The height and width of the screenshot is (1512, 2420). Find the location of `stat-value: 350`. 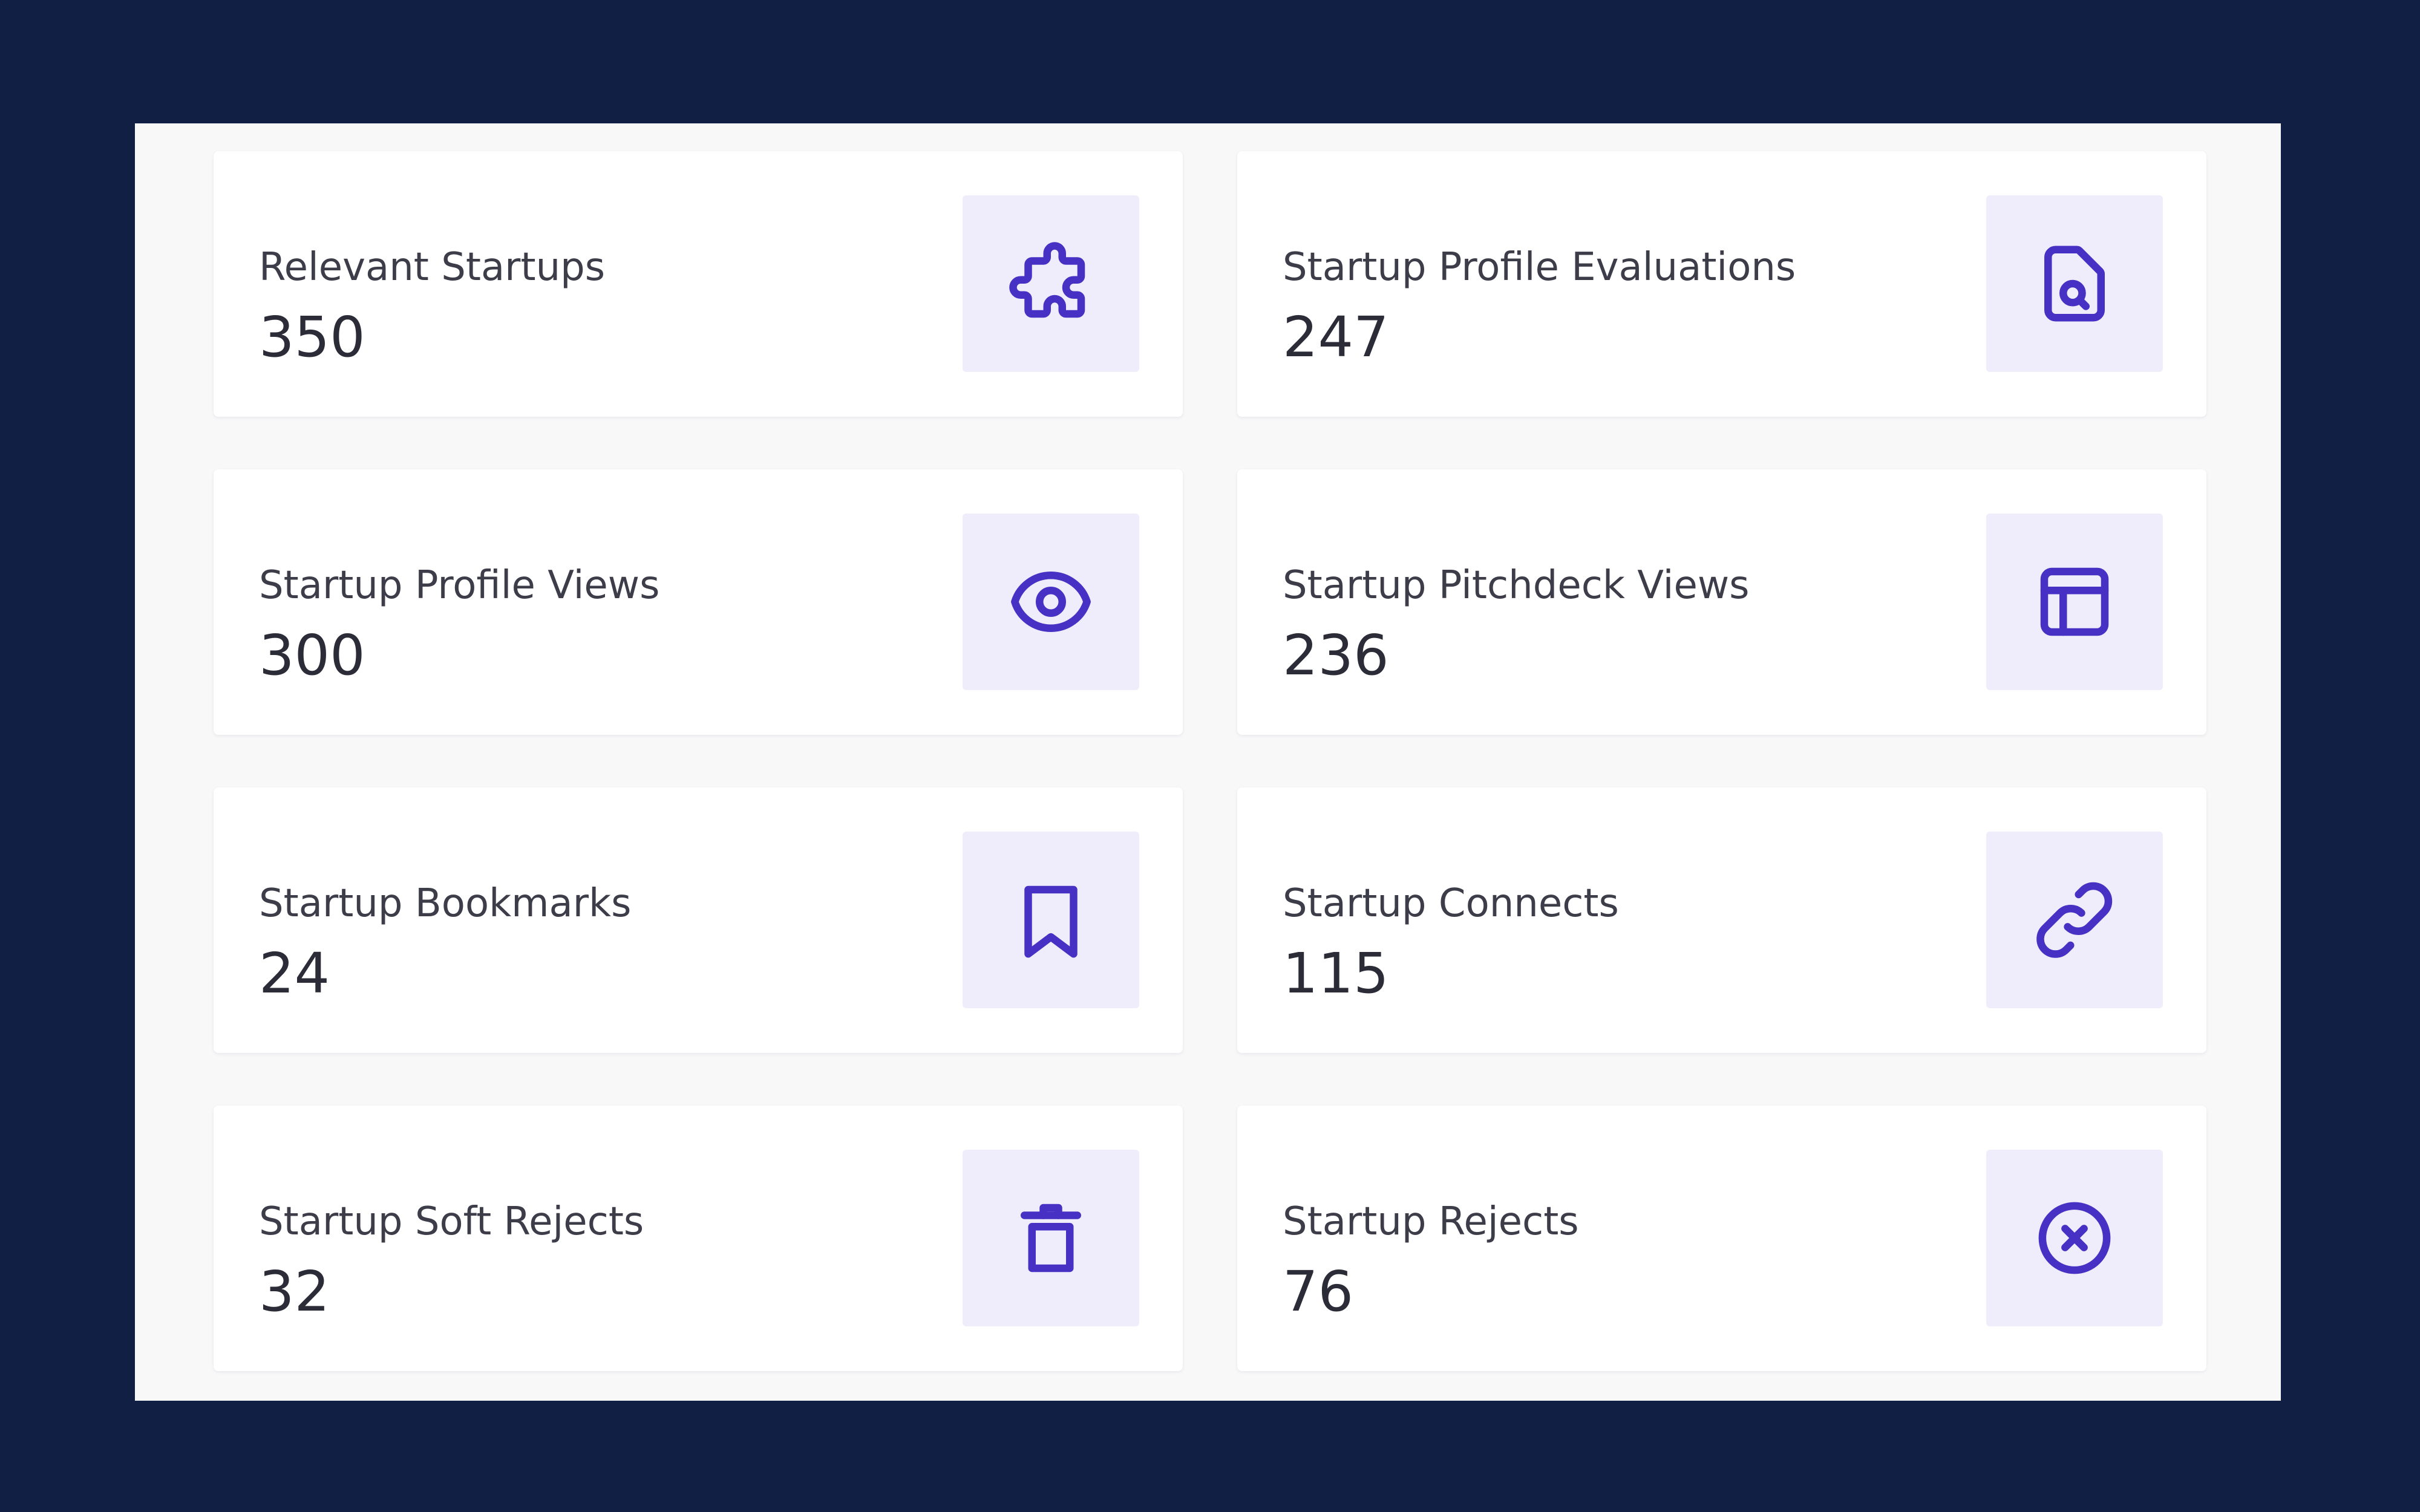

stat-value: 350 is located at coordinates (312, 338).